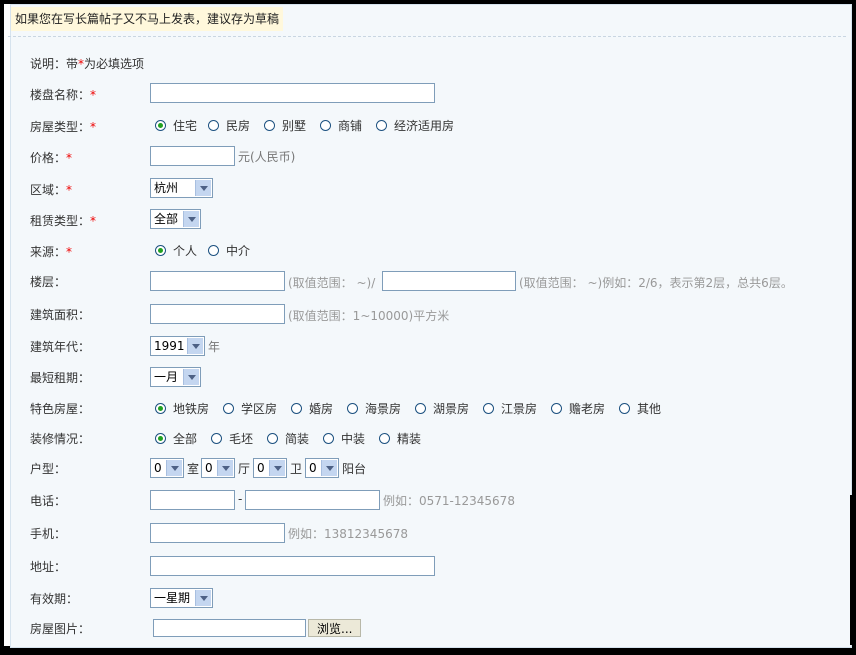 The image size is (856, 655). What do you see at coordinates (214, 347) in the screenshot?
I see `year-unit: 年` at bounding box center [214, 347].